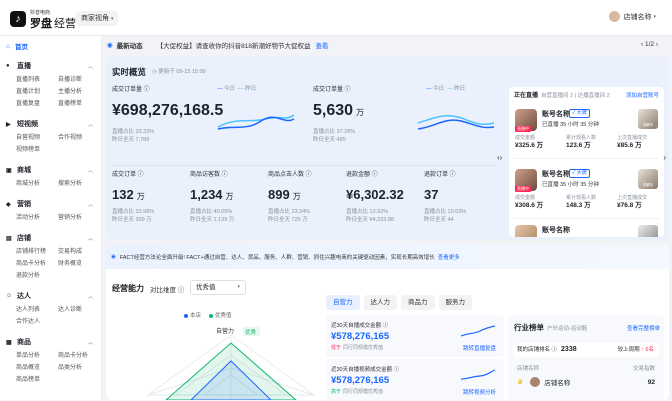 This screenshot has height=401, width=672. What do you see at coordinates (133, 196) in the screenshot?
I see `metric-order: 成交订单 ⓘ 132 万 直播占比 33.98% 昨日全天 399 万` at bounding box center [133, 196].